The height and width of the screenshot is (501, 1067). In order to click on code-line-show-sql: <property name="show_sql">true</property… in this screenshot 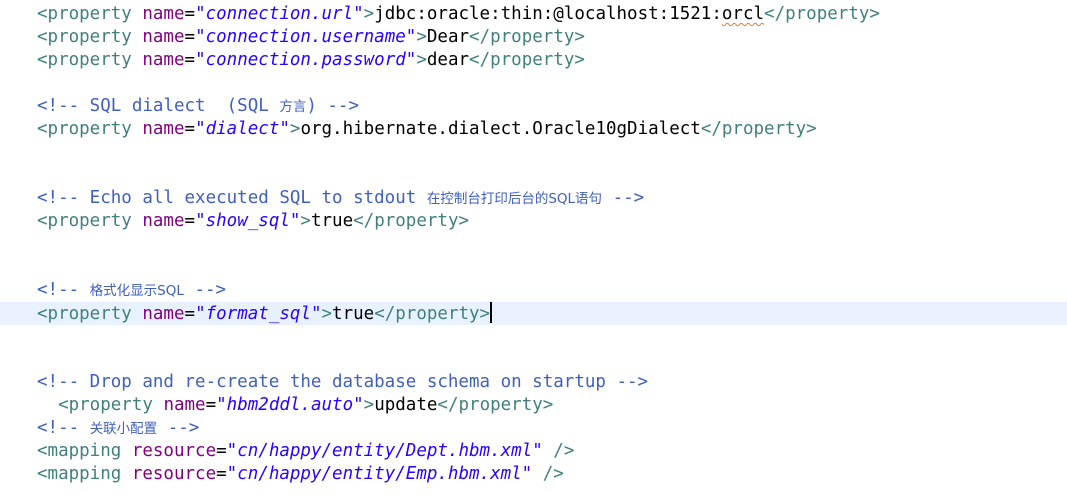, I will do `click(253, 221)`.